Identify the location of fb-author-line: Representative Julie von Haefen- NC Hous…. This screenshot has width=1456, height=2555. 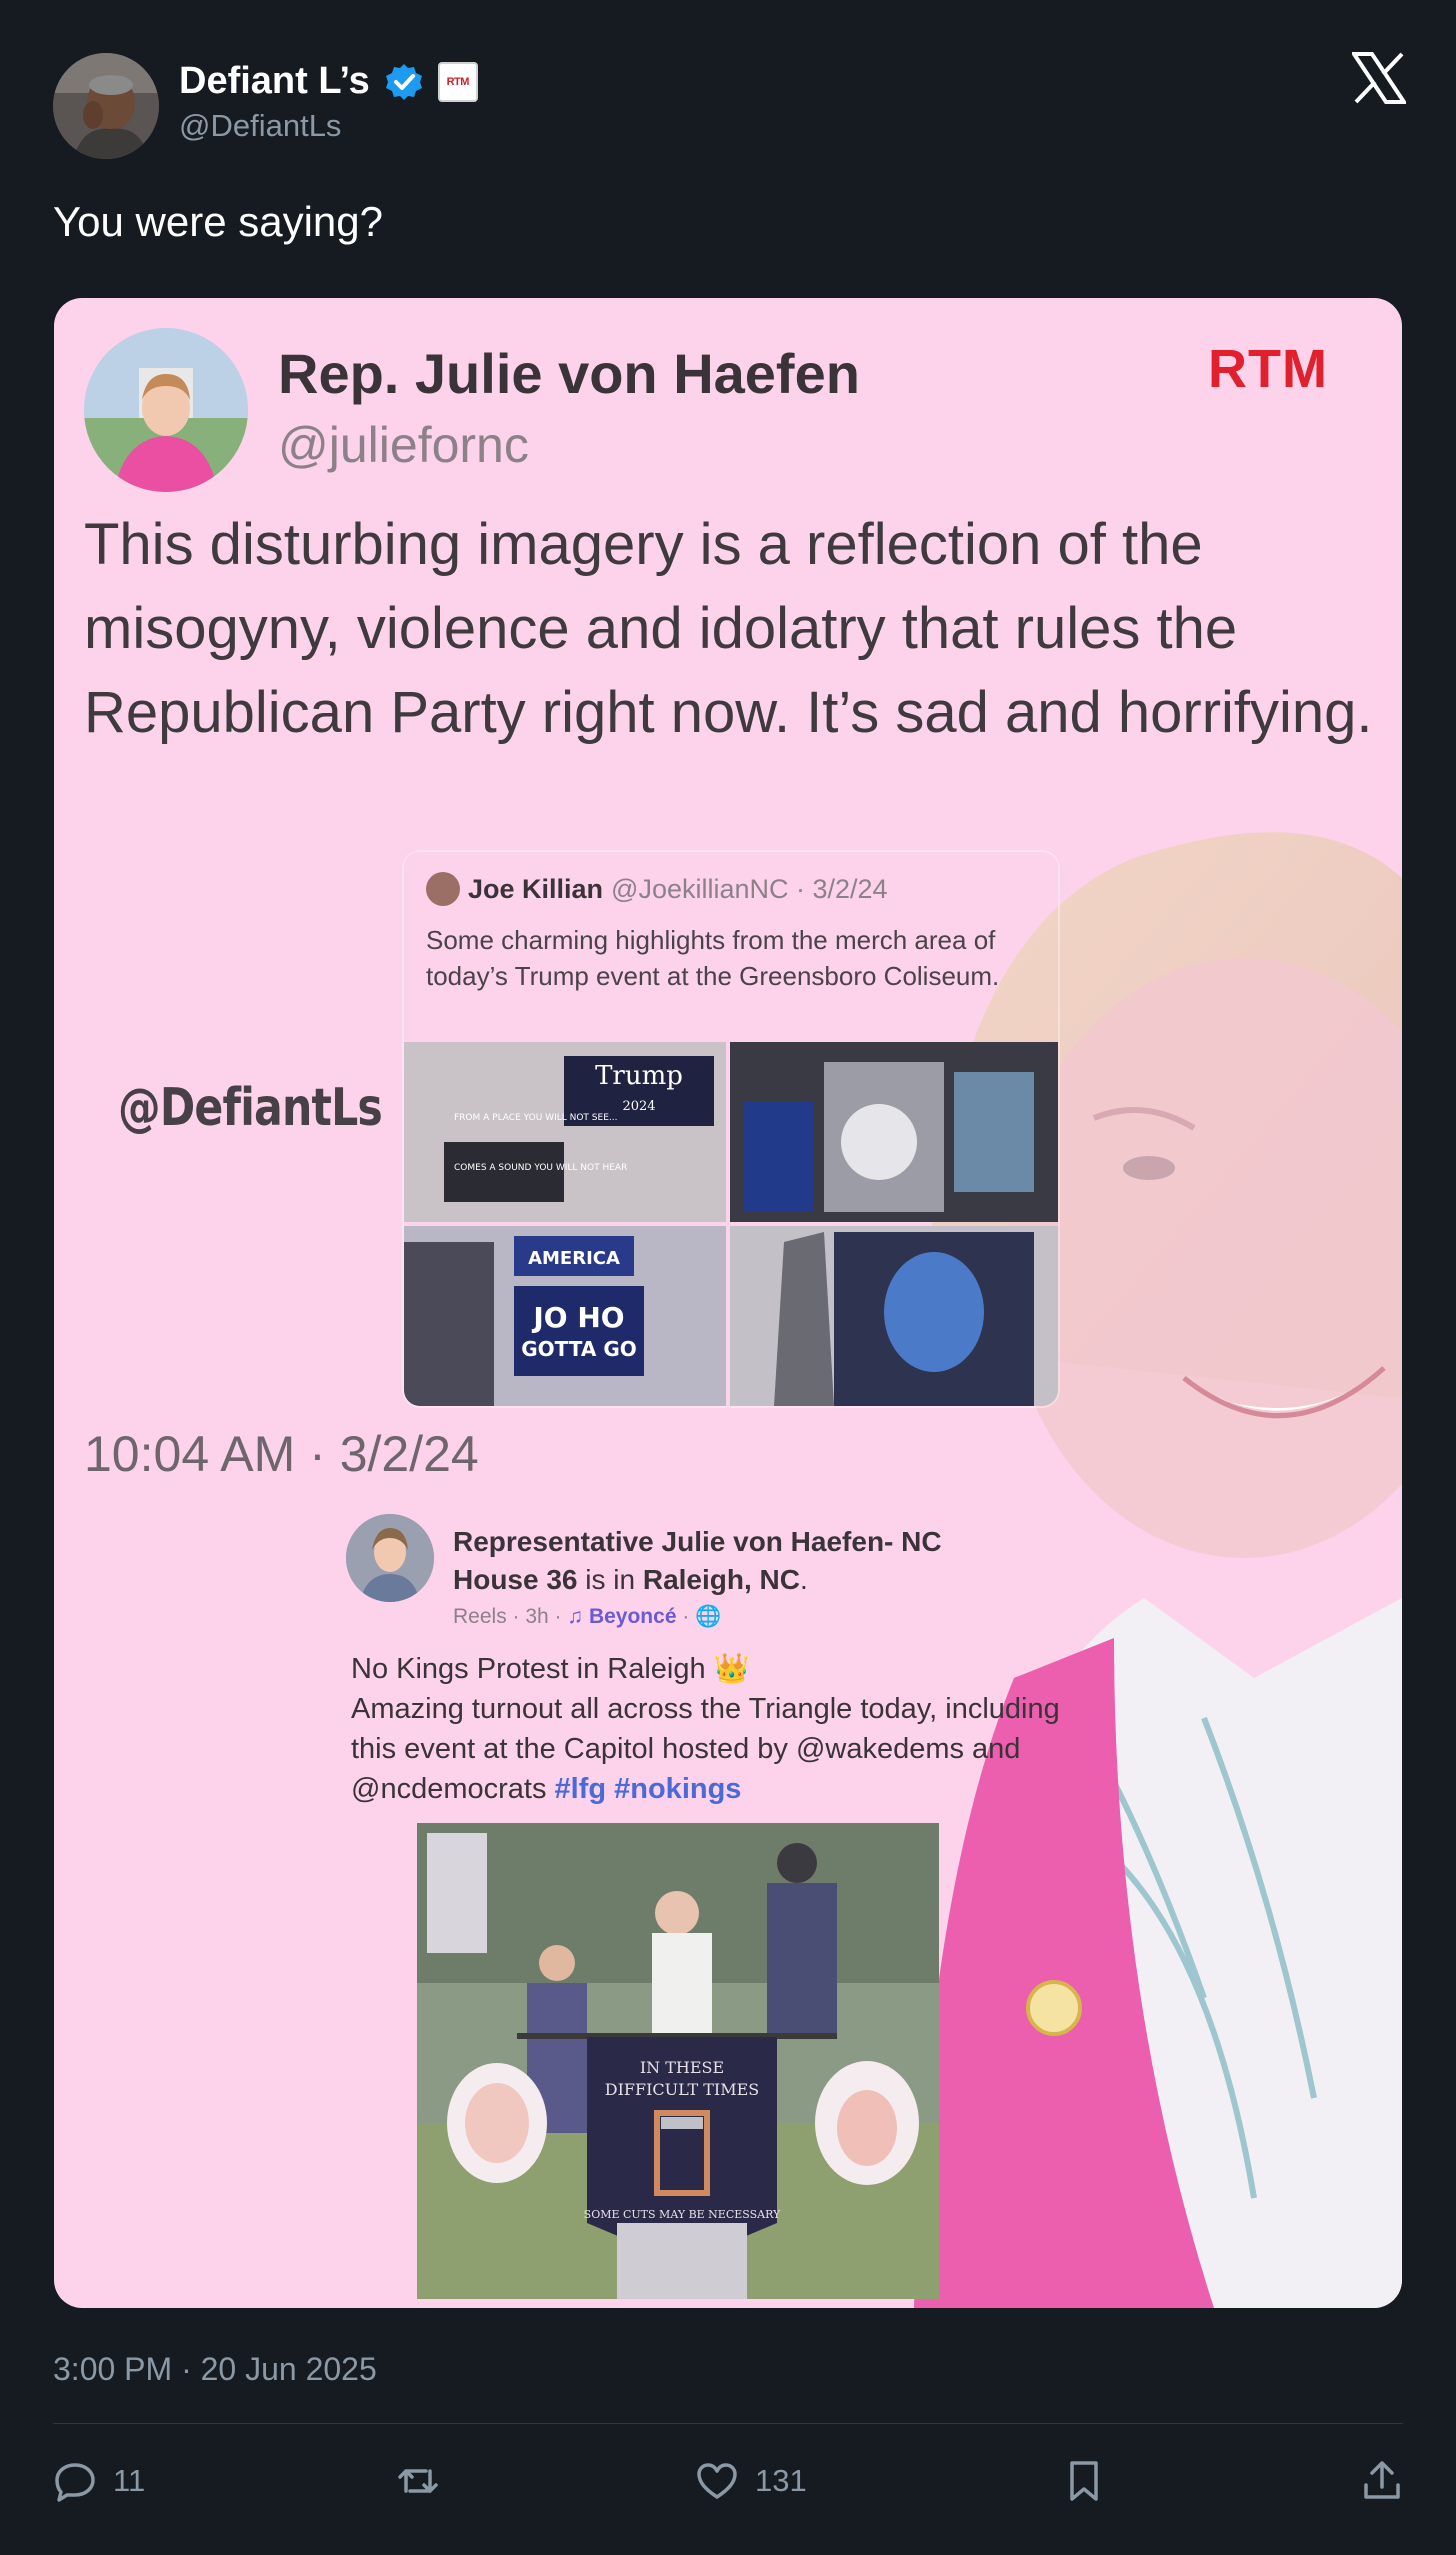
(733, 1561).